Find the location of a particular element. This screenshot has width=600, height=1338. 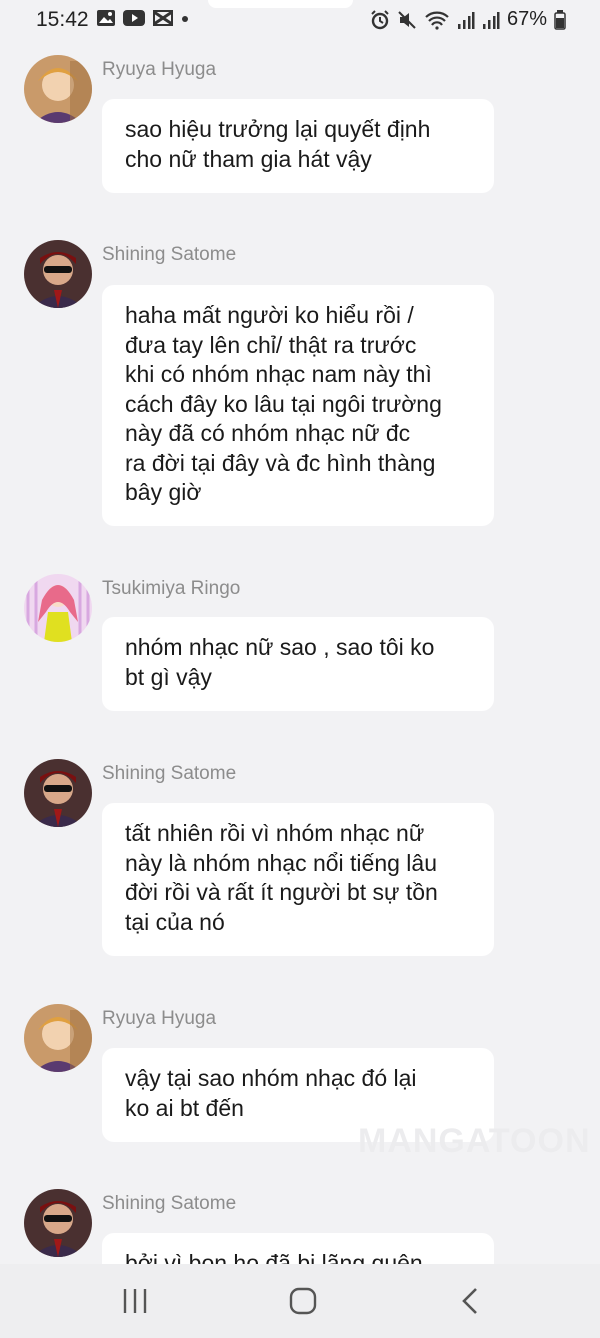

youtube-icon is located at coordinates (134, 18).